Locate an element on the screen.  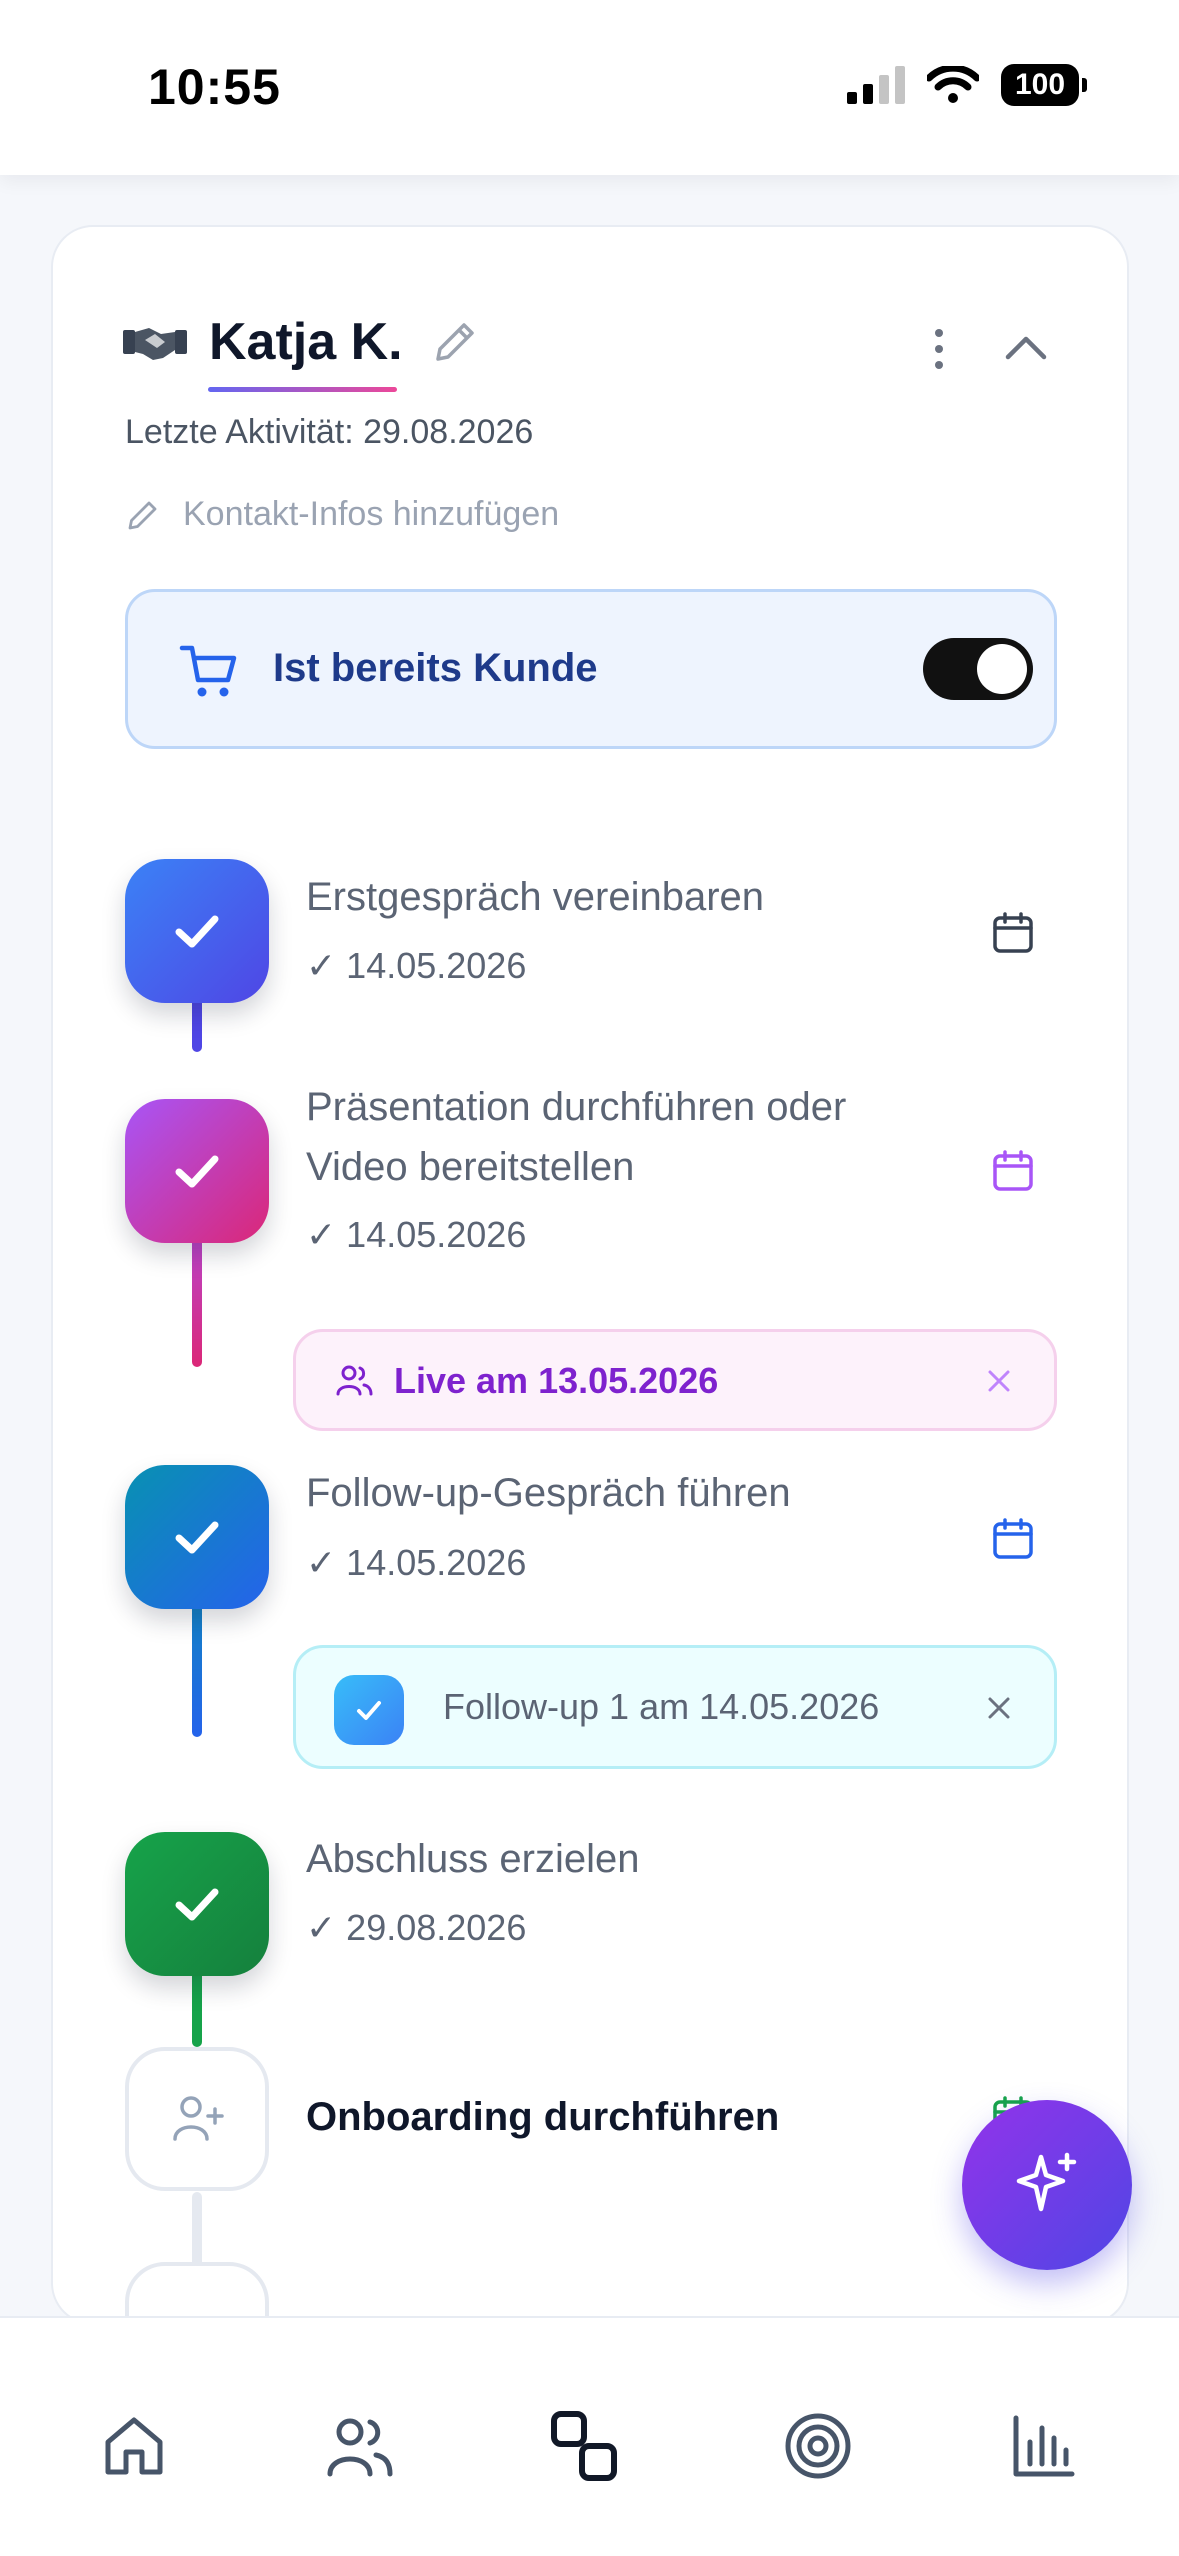
followup-checkbox is located at coordinates (369, 1710).